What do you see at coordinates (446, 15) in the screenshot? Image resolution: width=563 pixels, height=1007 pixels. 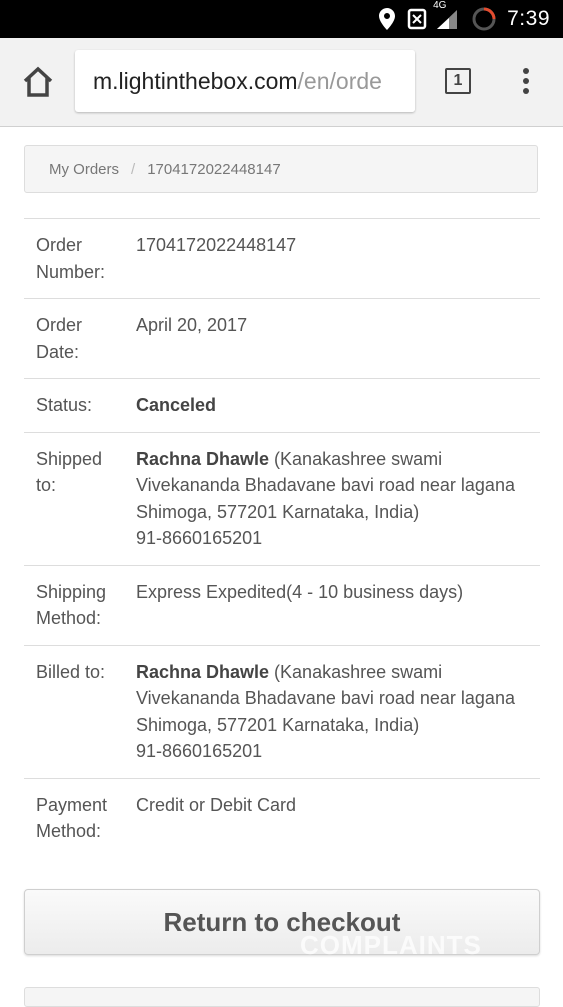 I see `signal-icon: 4G` at bounding box center [446, 15].